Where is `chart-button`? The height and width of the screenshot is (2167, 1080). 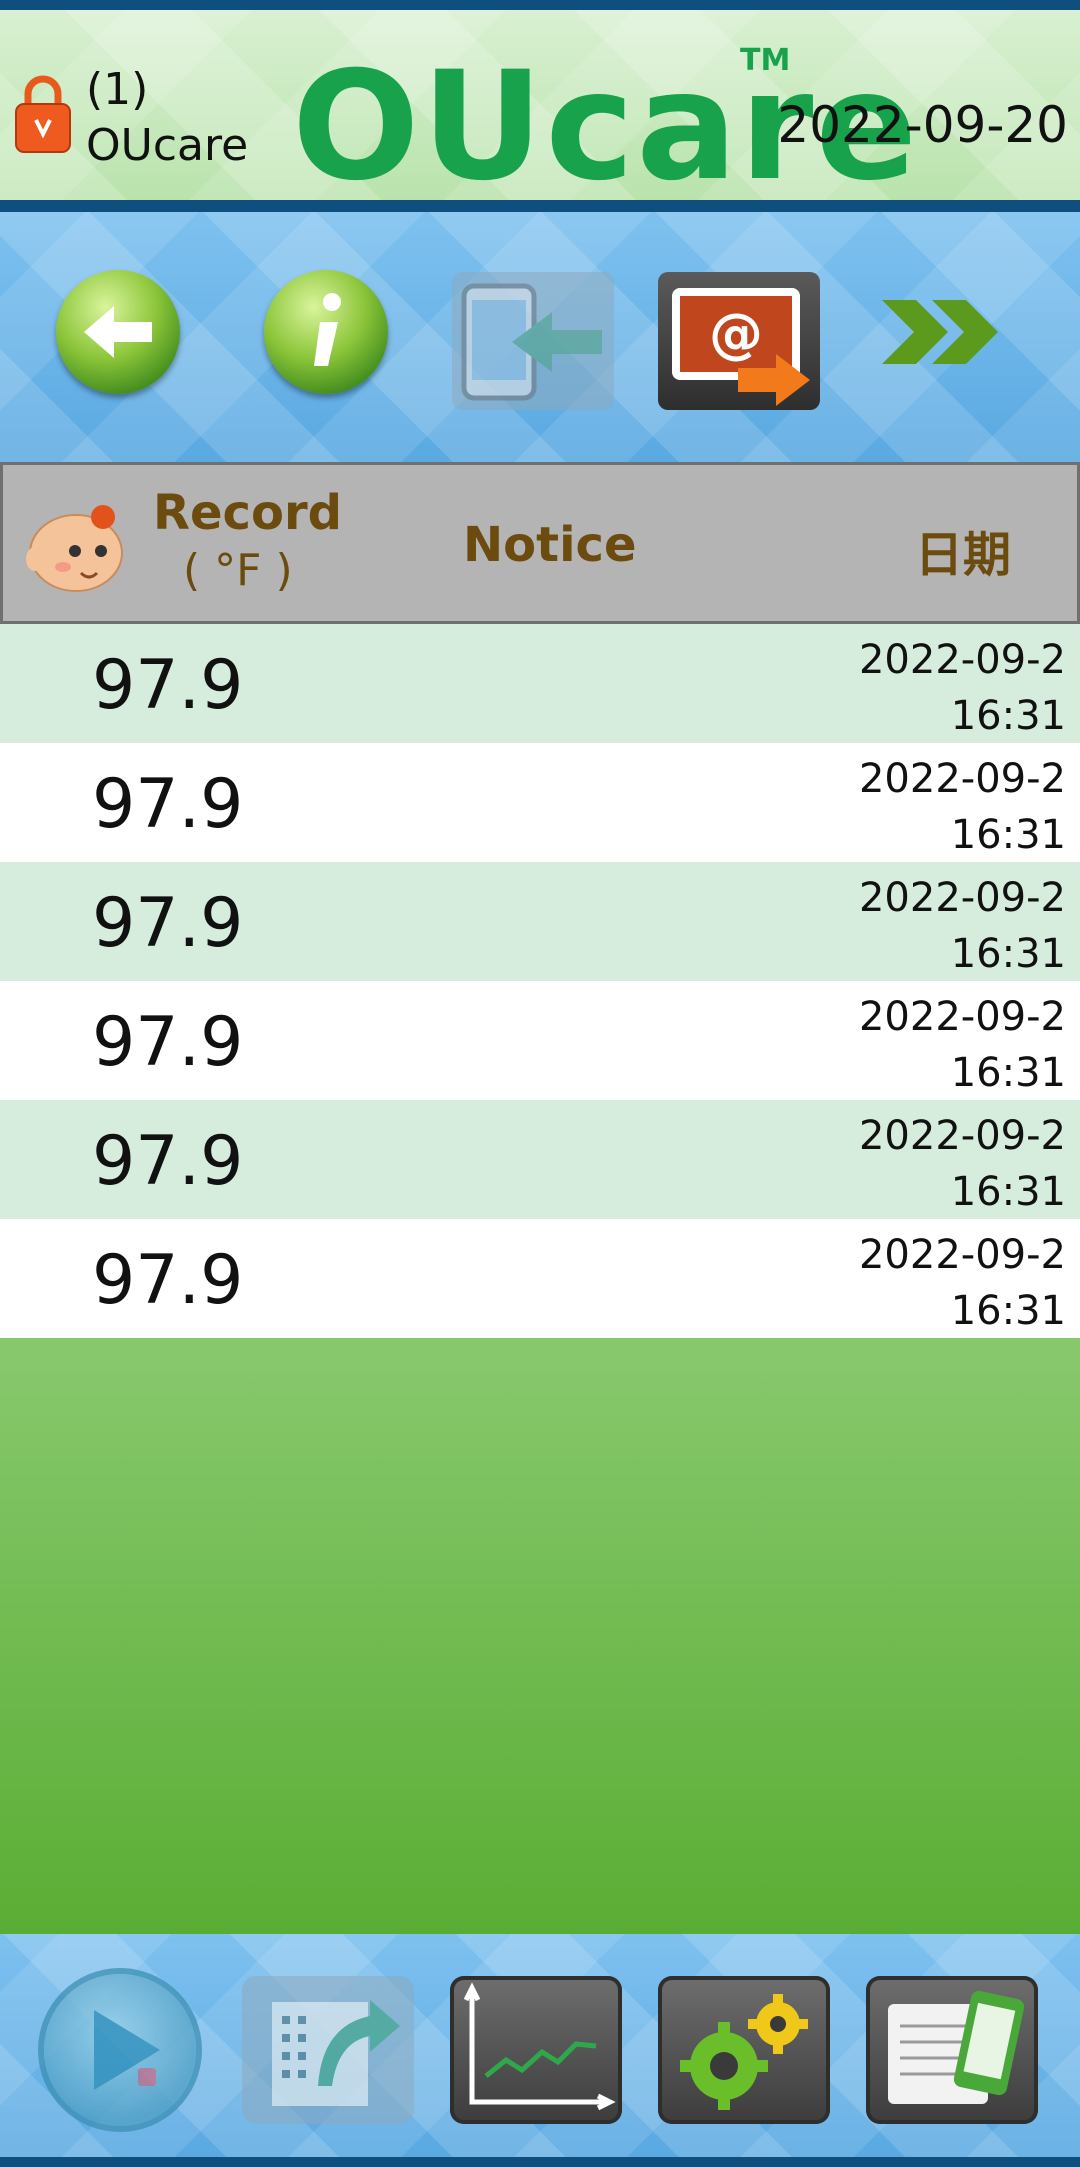 chart-button is located at coordinates (536, 2050).